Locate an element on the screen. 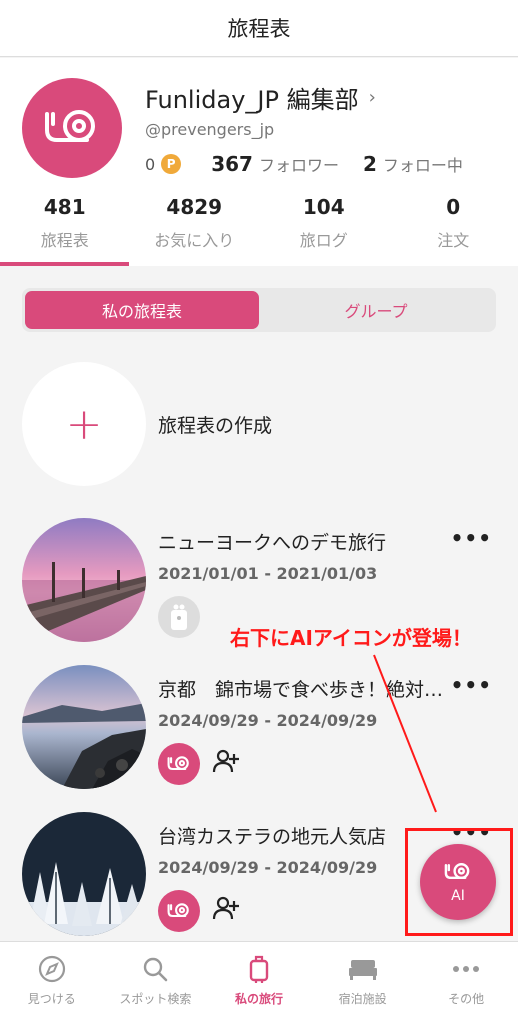  profile-name: Funliday_JP 編集部 › is located at coordinates (260, 97).